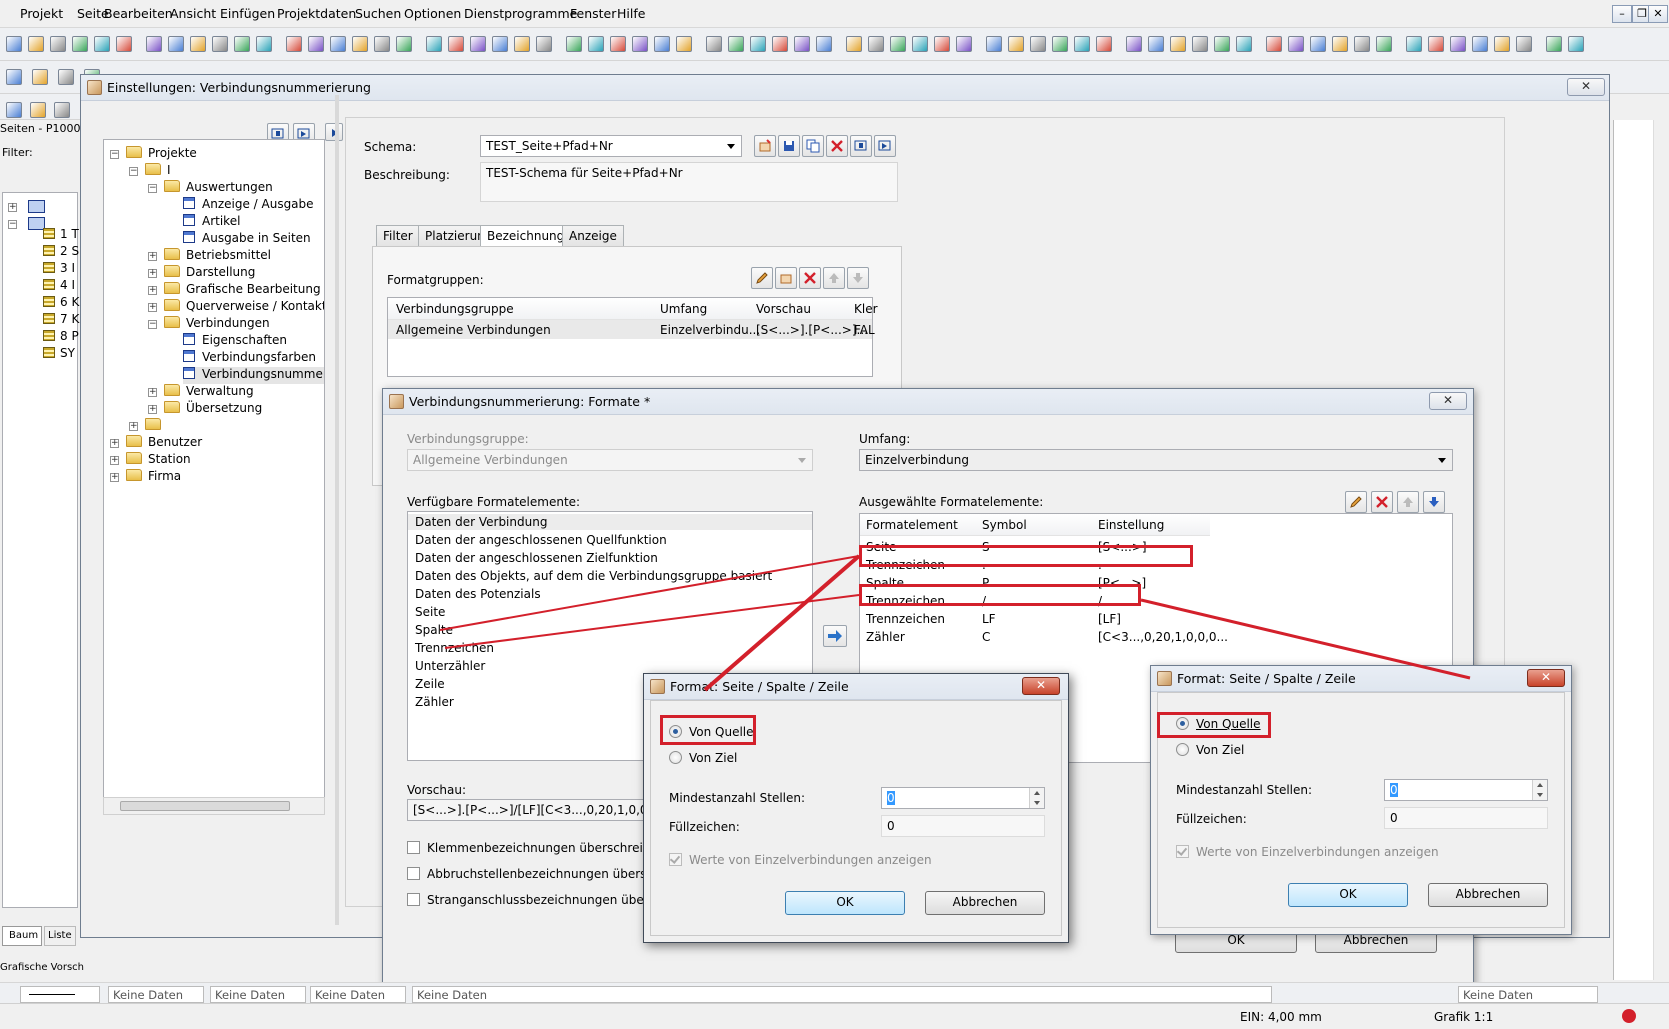 This screenshot has height=1029, width=1669. I want to click on stop-icon, so click(1629, 1016).